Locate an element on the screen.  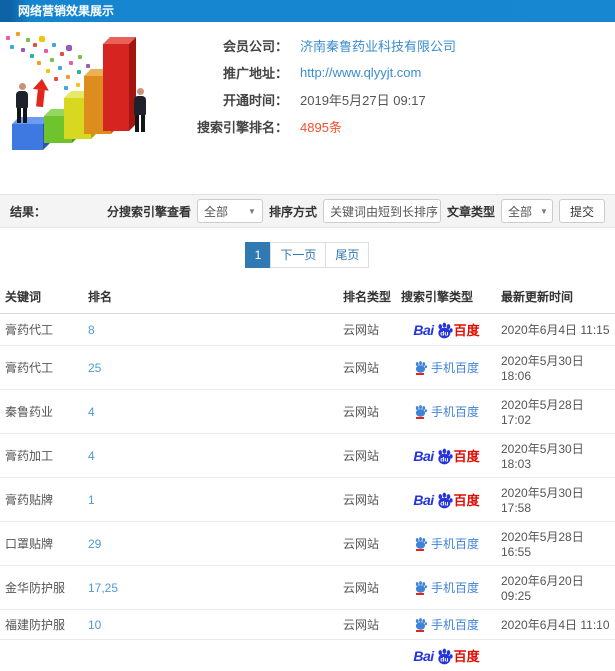
table-row: 膏药贴牌 1 云网站 Bai du 百度 2020年5月30日 17:58 is located at coordinates (307, 500).